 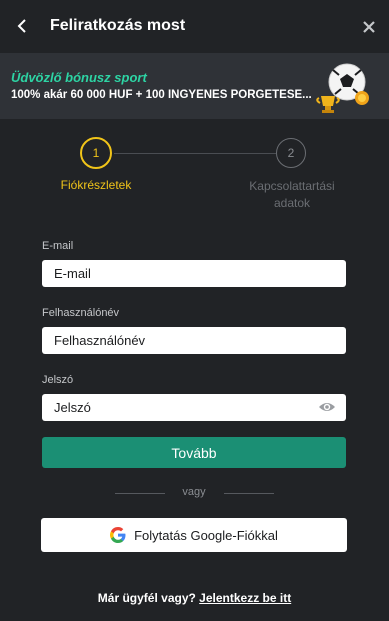 What do you see at coordinates (96, 185) in the screenshot?
I see `step-1-label: Fiókrészletek` at bounding box center [96, 185].